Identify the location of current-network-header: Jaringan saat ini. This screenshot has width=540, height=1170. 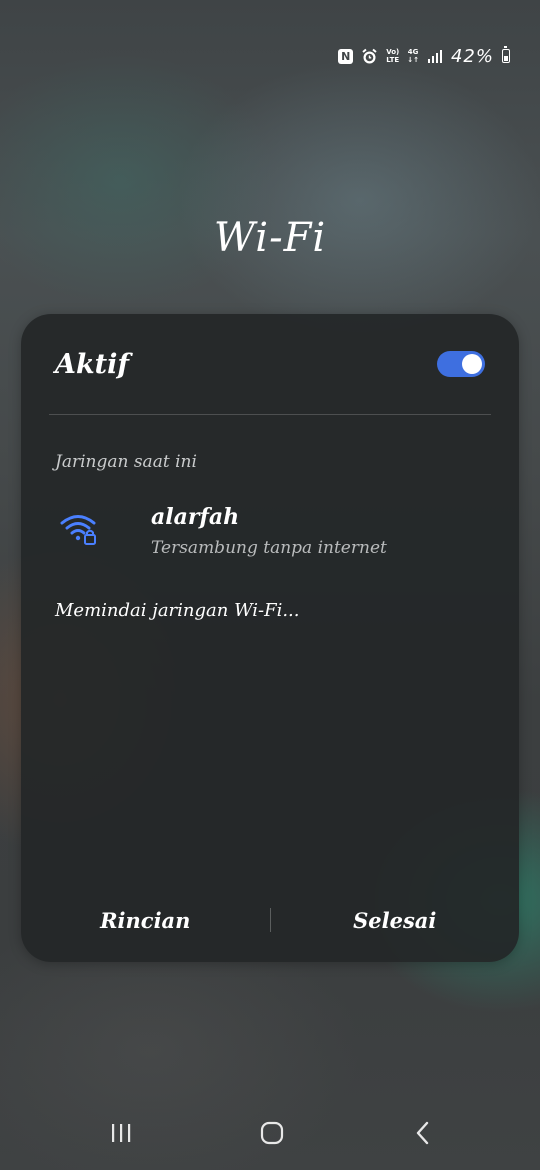
(126, 462).